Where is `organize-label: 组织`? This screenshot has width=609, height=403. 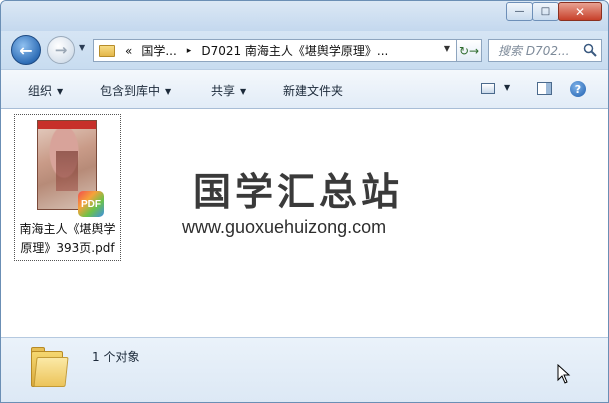 organize-label: 组织 is located at coordinates (40, 91).